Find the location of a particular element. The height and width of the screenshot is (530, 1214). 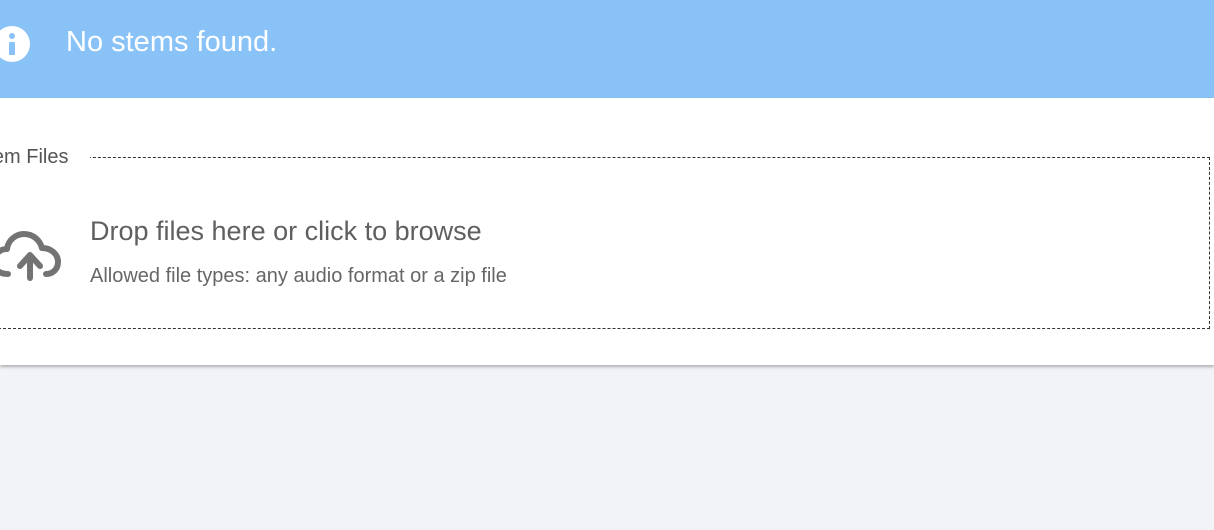

info-icon is located at coordinates (15, 44).